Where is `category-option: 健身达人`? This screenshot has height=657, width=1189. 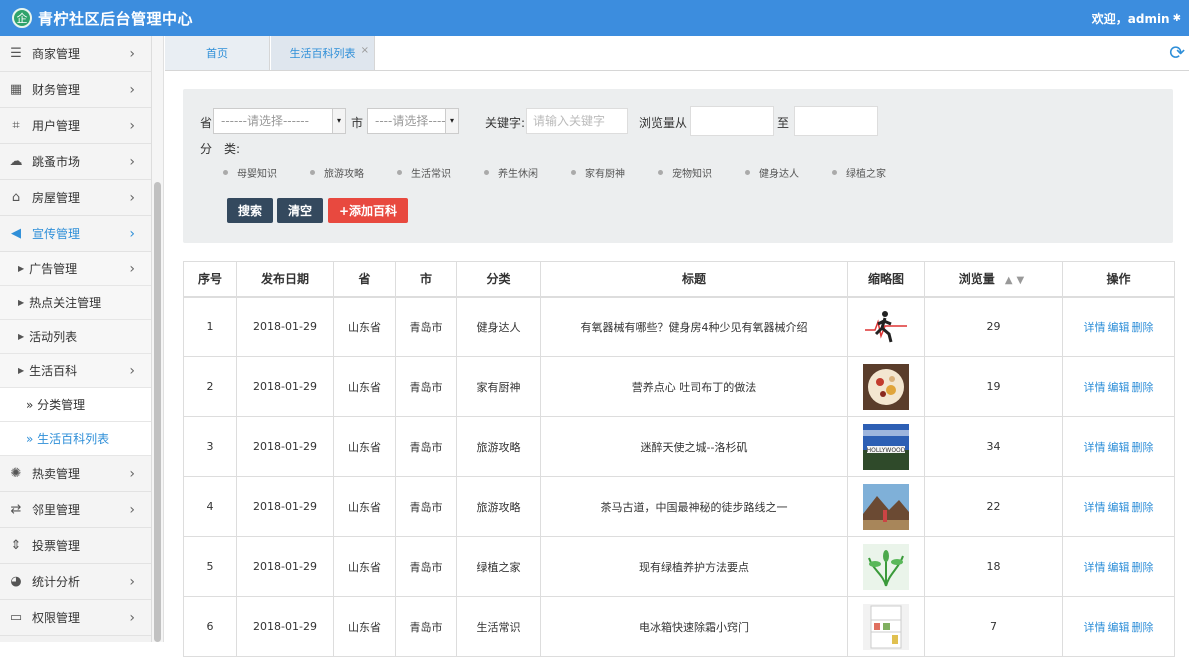
category-option: 健身达人 is located at coordinates (788, 172).